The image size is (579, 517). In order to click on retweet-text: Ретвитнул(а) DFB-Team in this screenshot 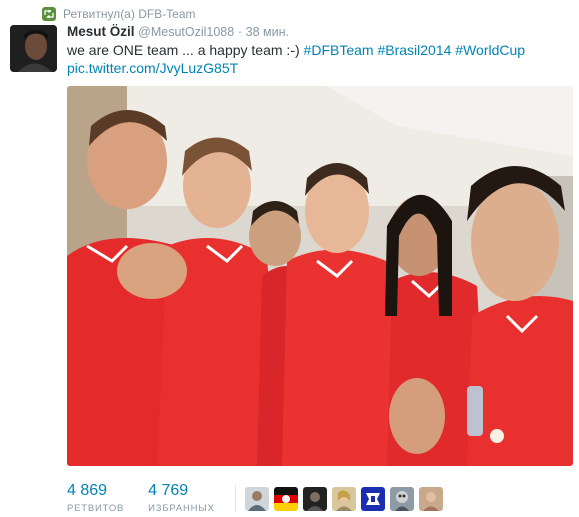, I will do `click(129, 14)`.